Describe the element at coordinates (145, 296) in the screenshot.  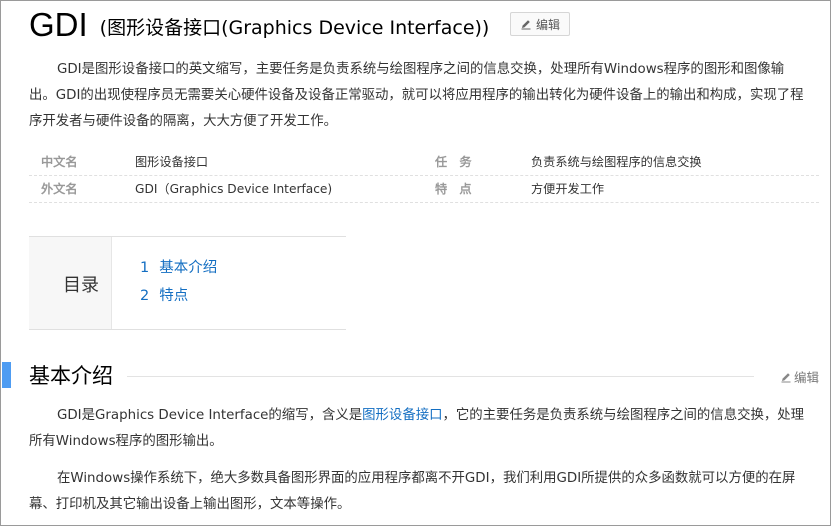
I see `toc-item-number: 2` at that location.